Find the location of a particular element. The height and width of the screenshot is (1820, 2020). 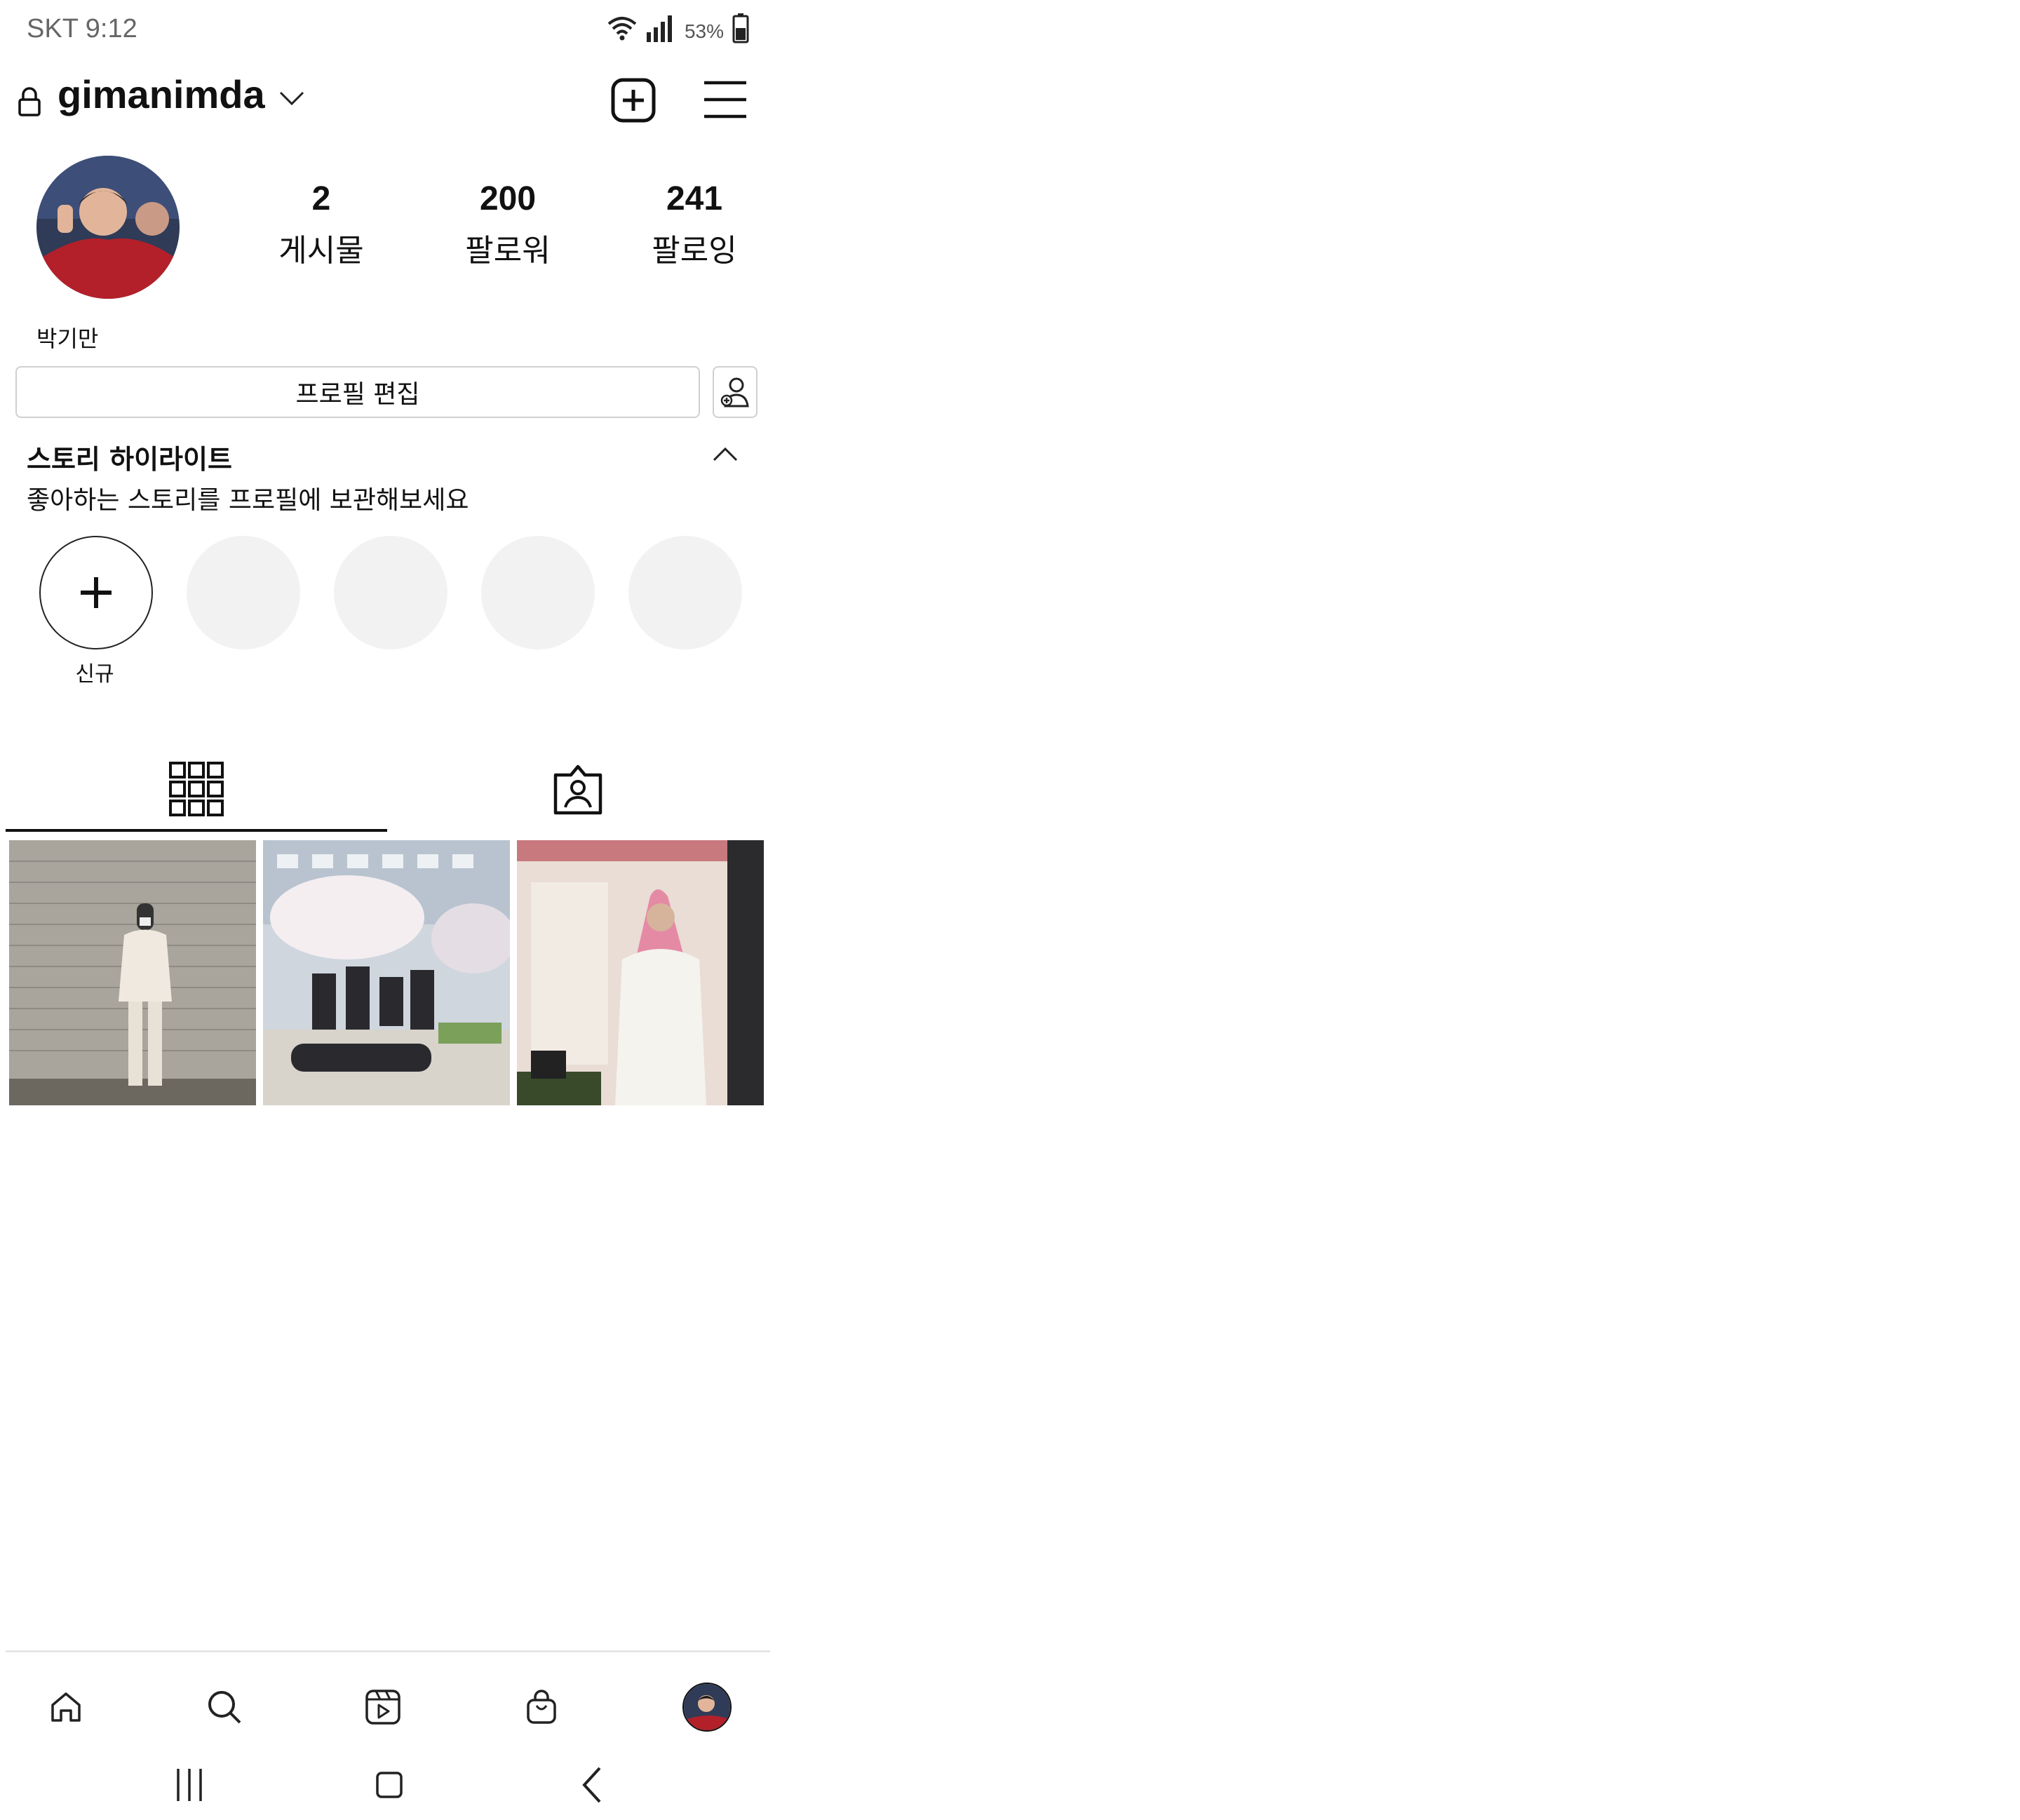

battery-icon is located at coordinates (740, 28).